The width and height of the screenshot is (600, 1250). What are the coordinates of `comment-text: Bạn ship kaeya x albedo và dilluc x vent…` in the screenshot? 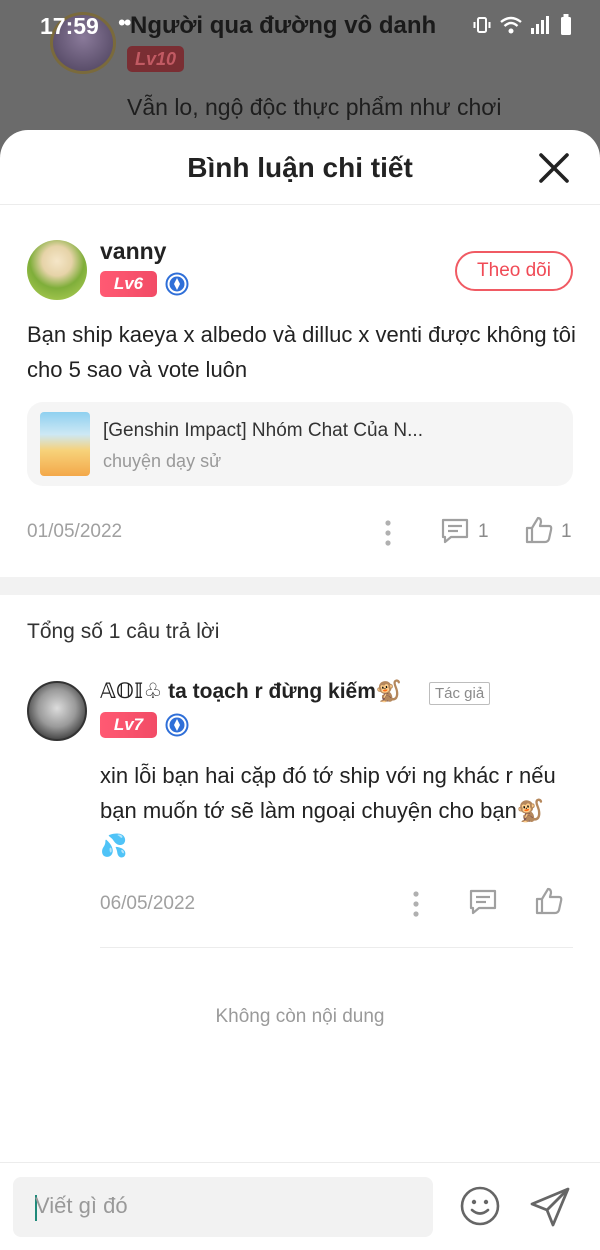 It's located at (301, 352).